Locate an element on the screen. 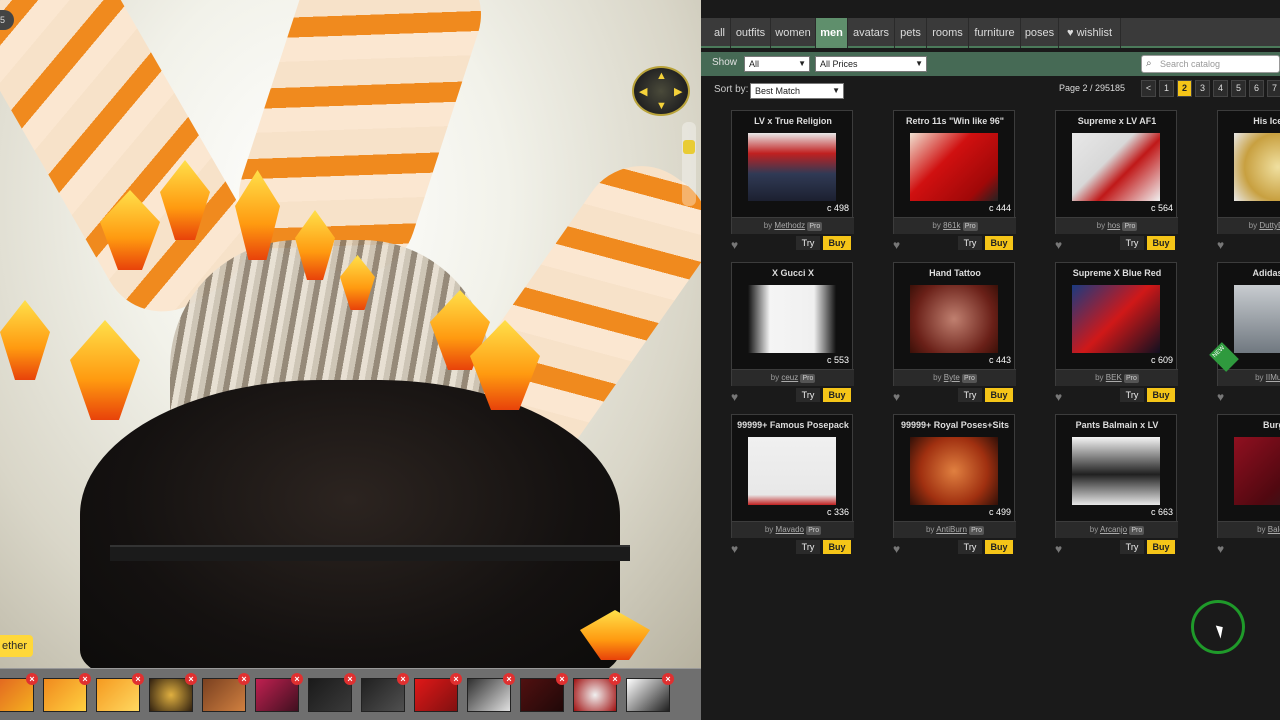 This screenshot has height=720, width=1280. product-frame: X Gucci X c 553 by ceuz Pro is located at coordinates (792, 324).